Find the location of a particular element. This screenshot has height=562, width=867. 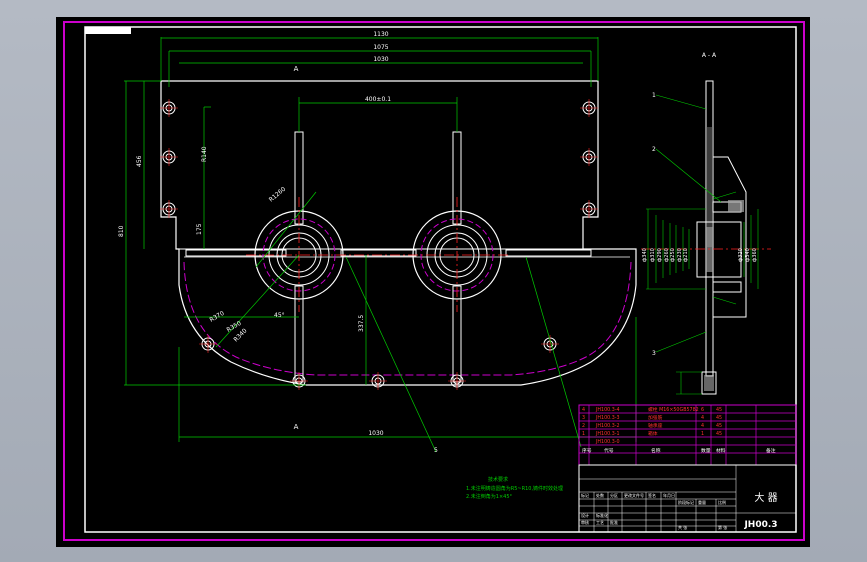

dim-text-r370: R370 is located at coordinates (217, 317).